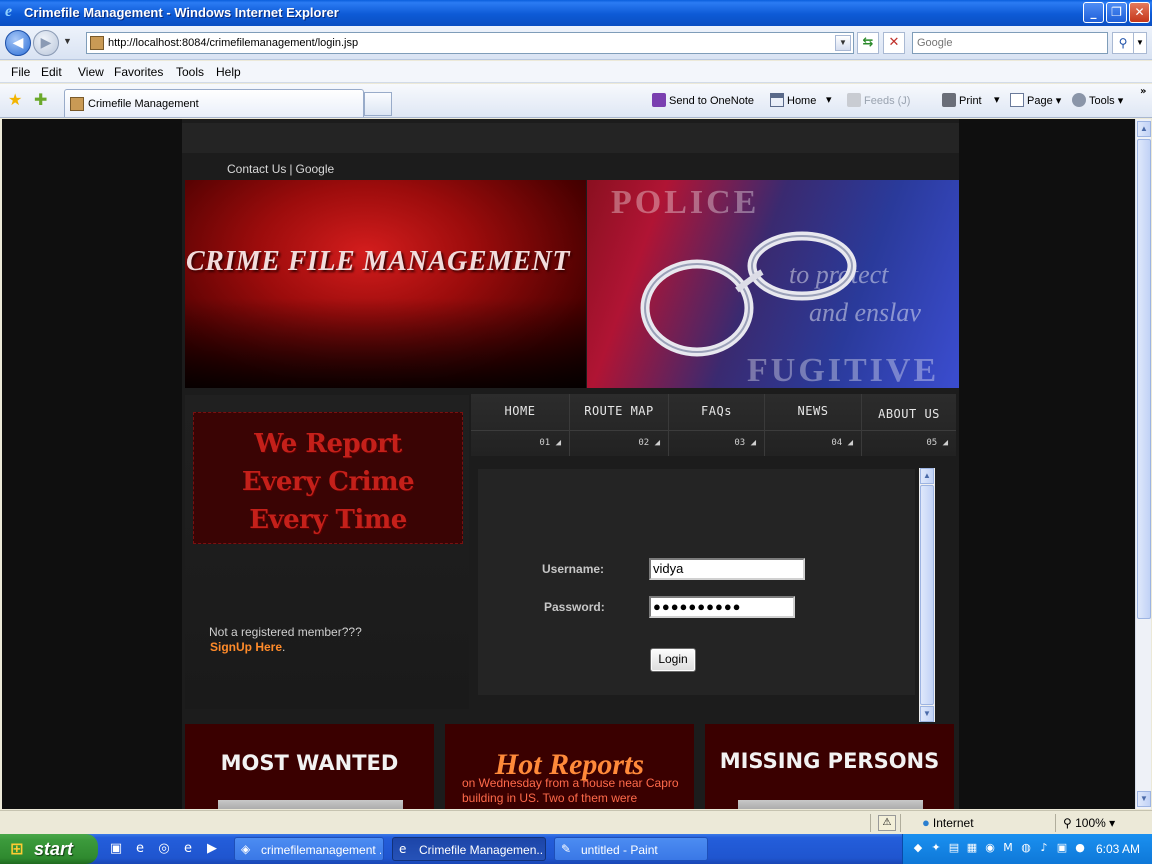 The width and height of the screenshot is (1152, 864). I want to click on tray-globe-icon: ◍, so click(1026, 848).